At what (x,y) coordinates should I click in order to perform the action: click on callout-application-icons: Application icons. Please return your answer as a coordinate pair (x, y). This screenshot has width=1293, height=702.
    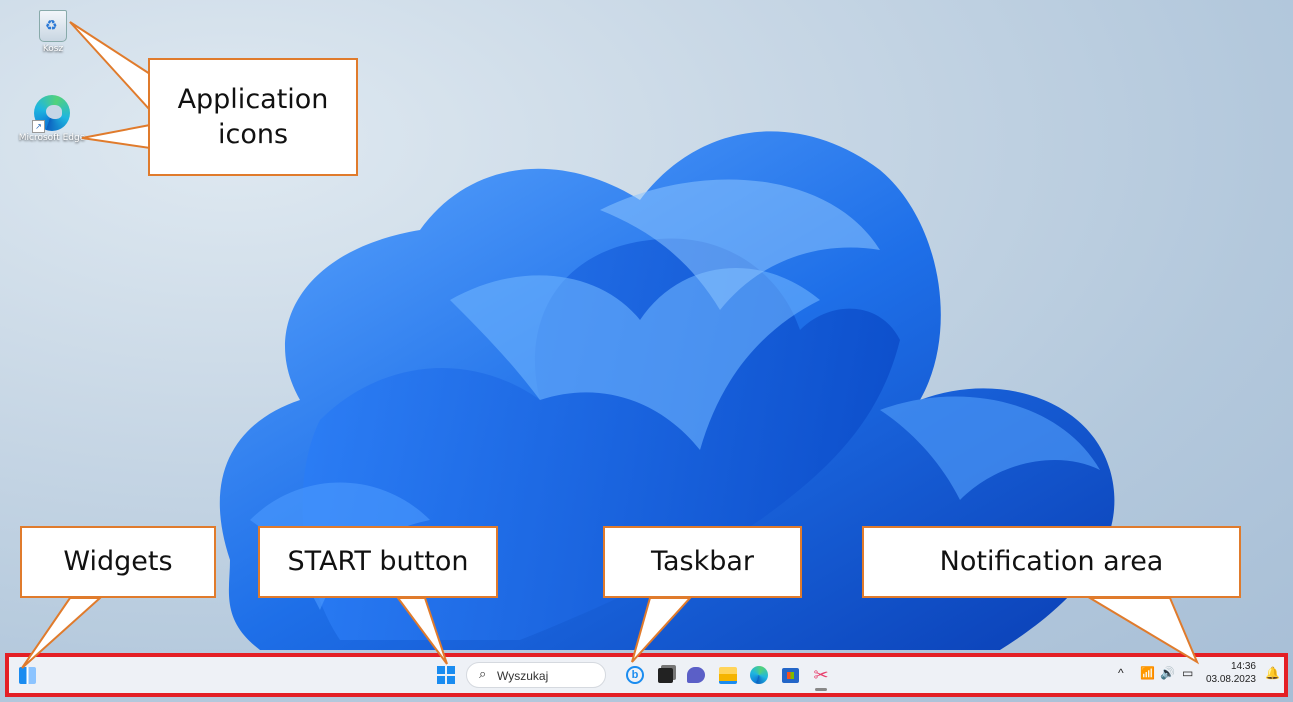
    Looking at the image, I should click on (253, 117).